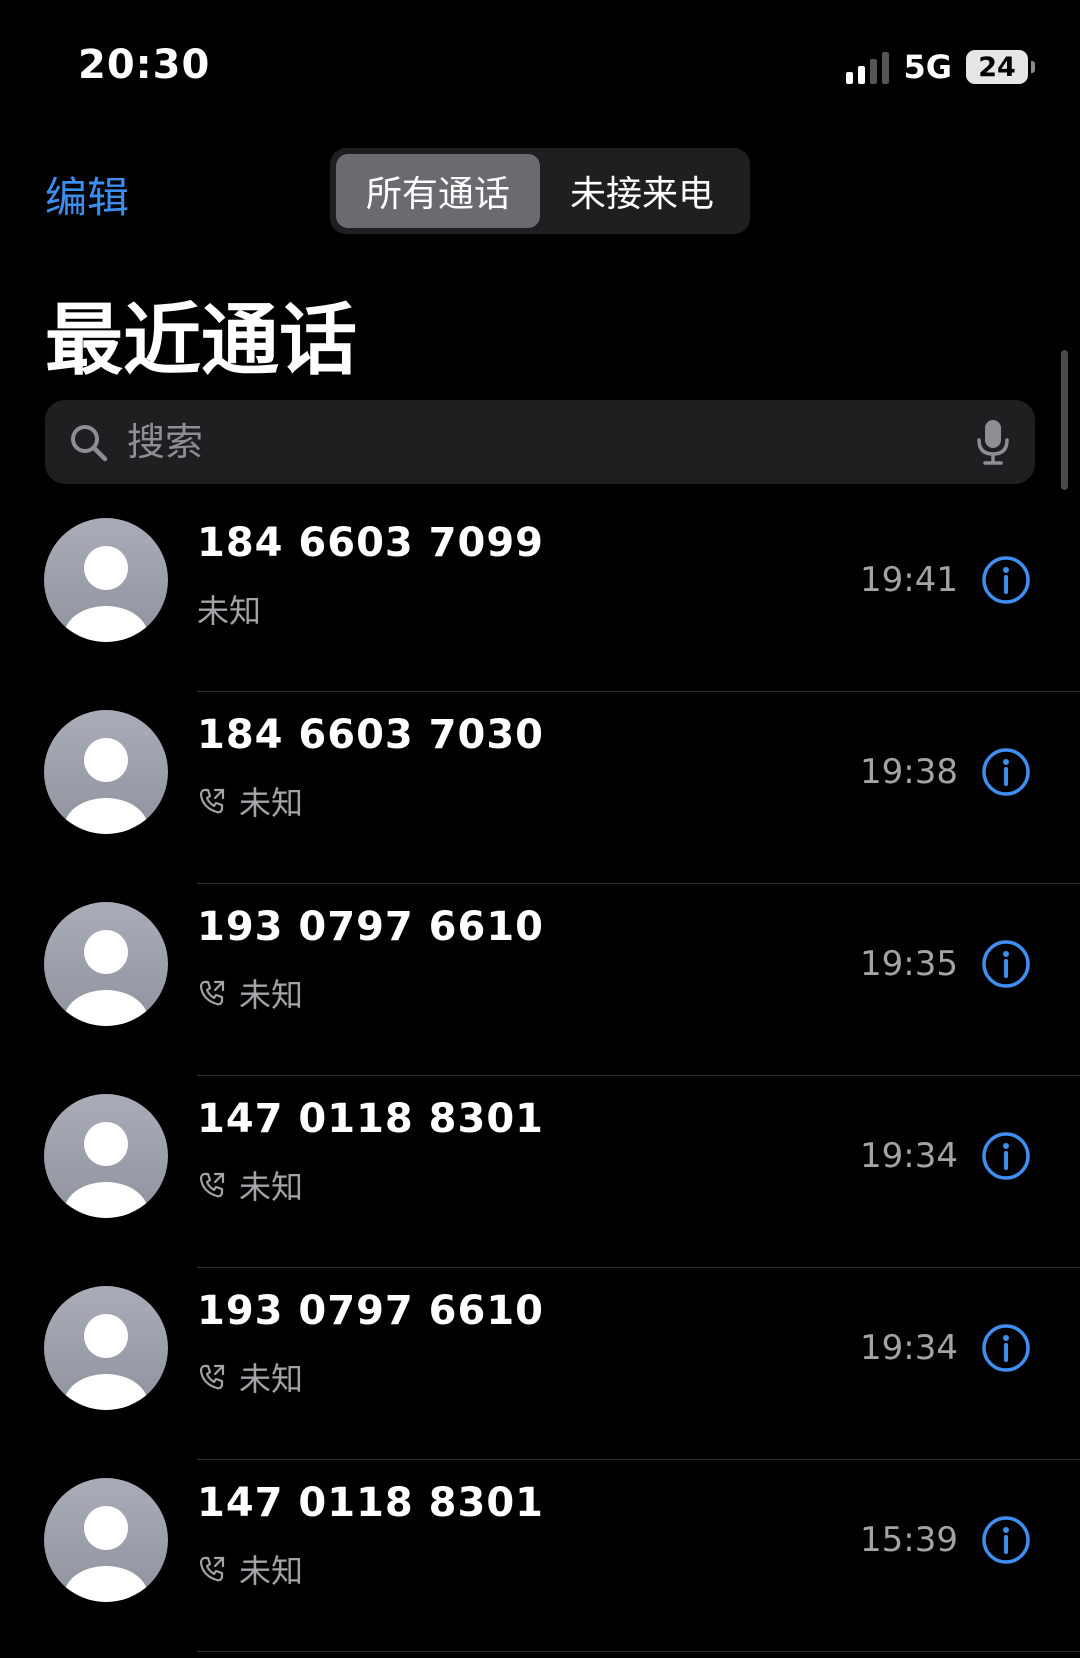 The width and height of the screenshot is (1080, 1658). Describe the element at coordinates (540, 1172) in the screenshot. I see `call-row: 147 0118 8301 未知 19:34` at that location.